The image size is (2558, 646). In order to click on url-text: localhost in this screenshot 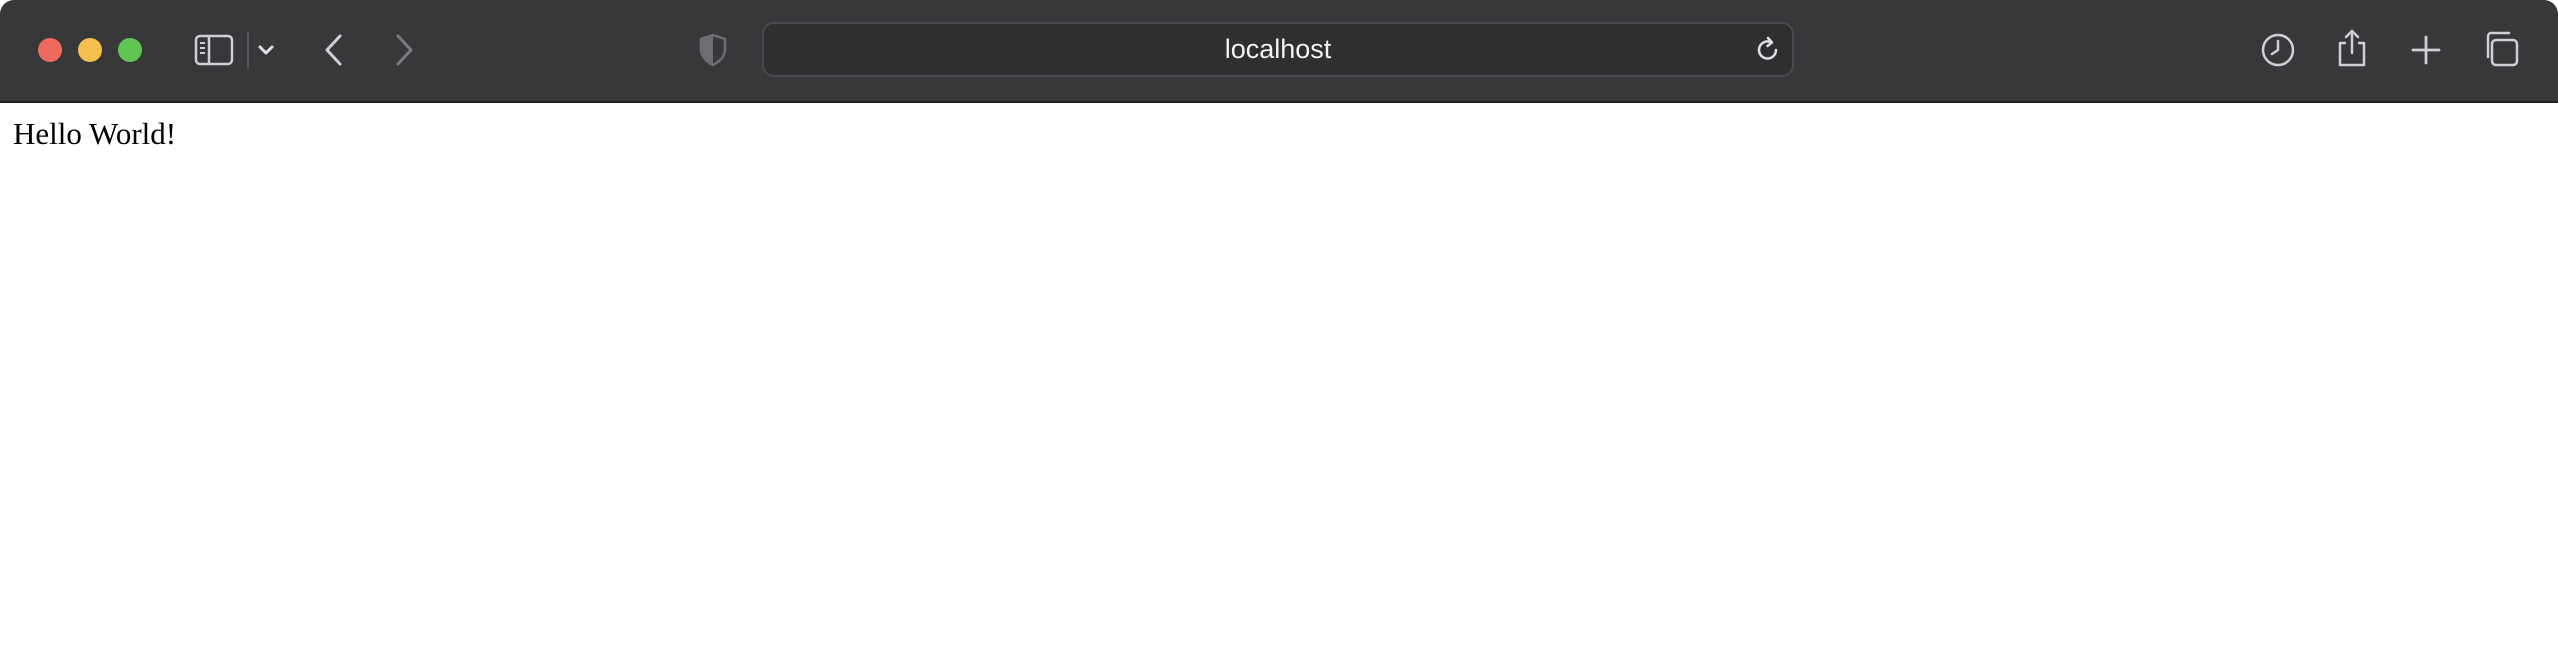, I will do `click(1278, 49)`.